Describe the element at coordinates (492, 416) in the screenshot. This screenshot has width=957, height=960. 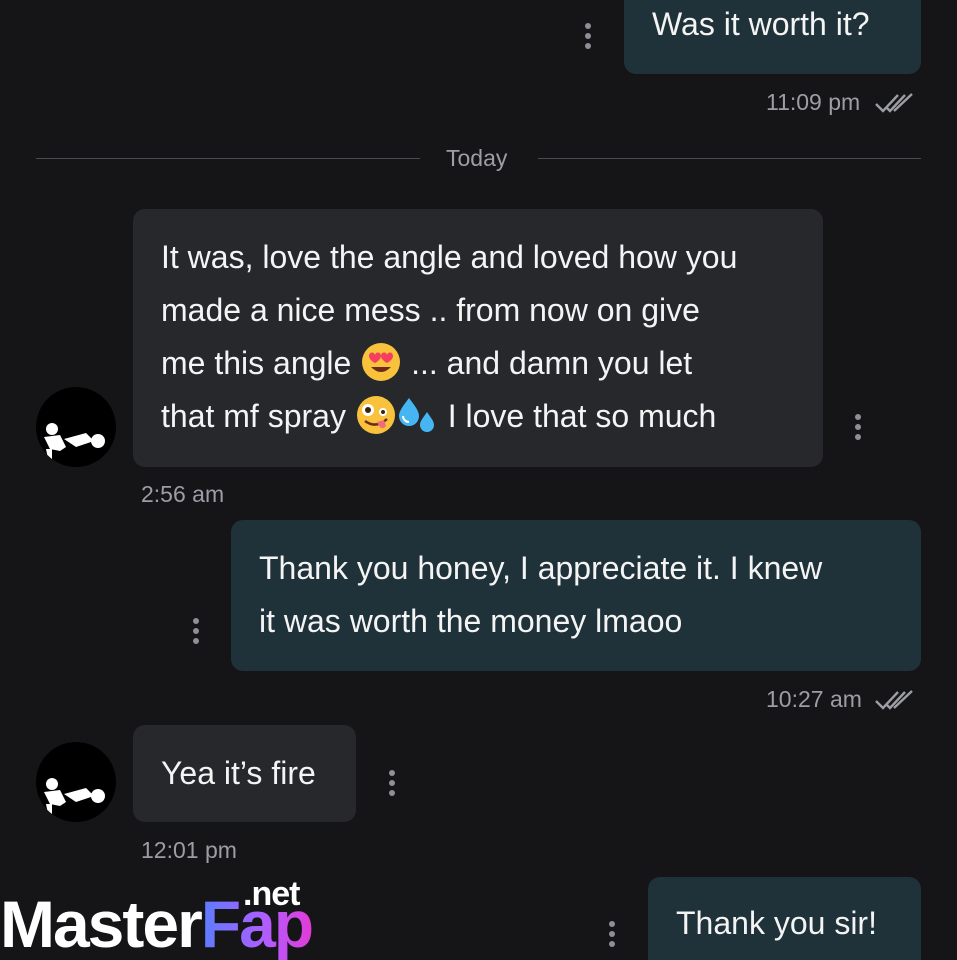
I see `message-text-line: that mf spray I love that so much` at that location.